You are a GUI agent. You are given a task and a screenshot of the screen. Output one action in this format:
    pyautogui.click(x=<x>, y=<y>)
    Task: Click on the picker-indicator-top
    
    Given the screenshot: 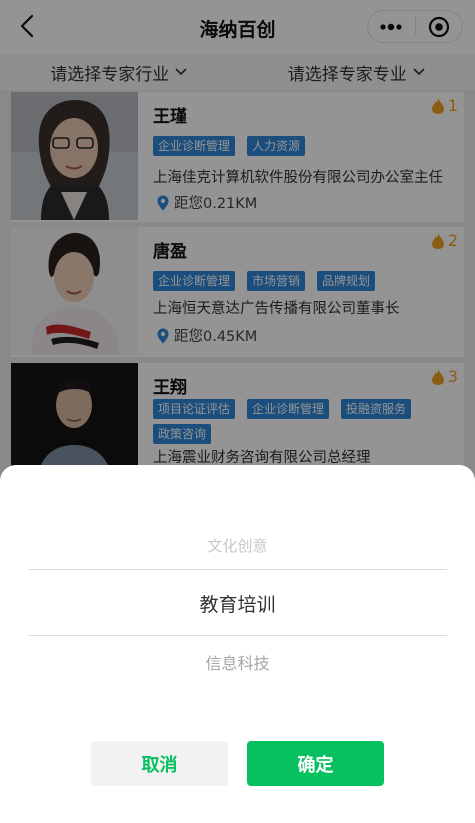 What is the action you would take?
    pyautogui.click(x=237, y=569)
    